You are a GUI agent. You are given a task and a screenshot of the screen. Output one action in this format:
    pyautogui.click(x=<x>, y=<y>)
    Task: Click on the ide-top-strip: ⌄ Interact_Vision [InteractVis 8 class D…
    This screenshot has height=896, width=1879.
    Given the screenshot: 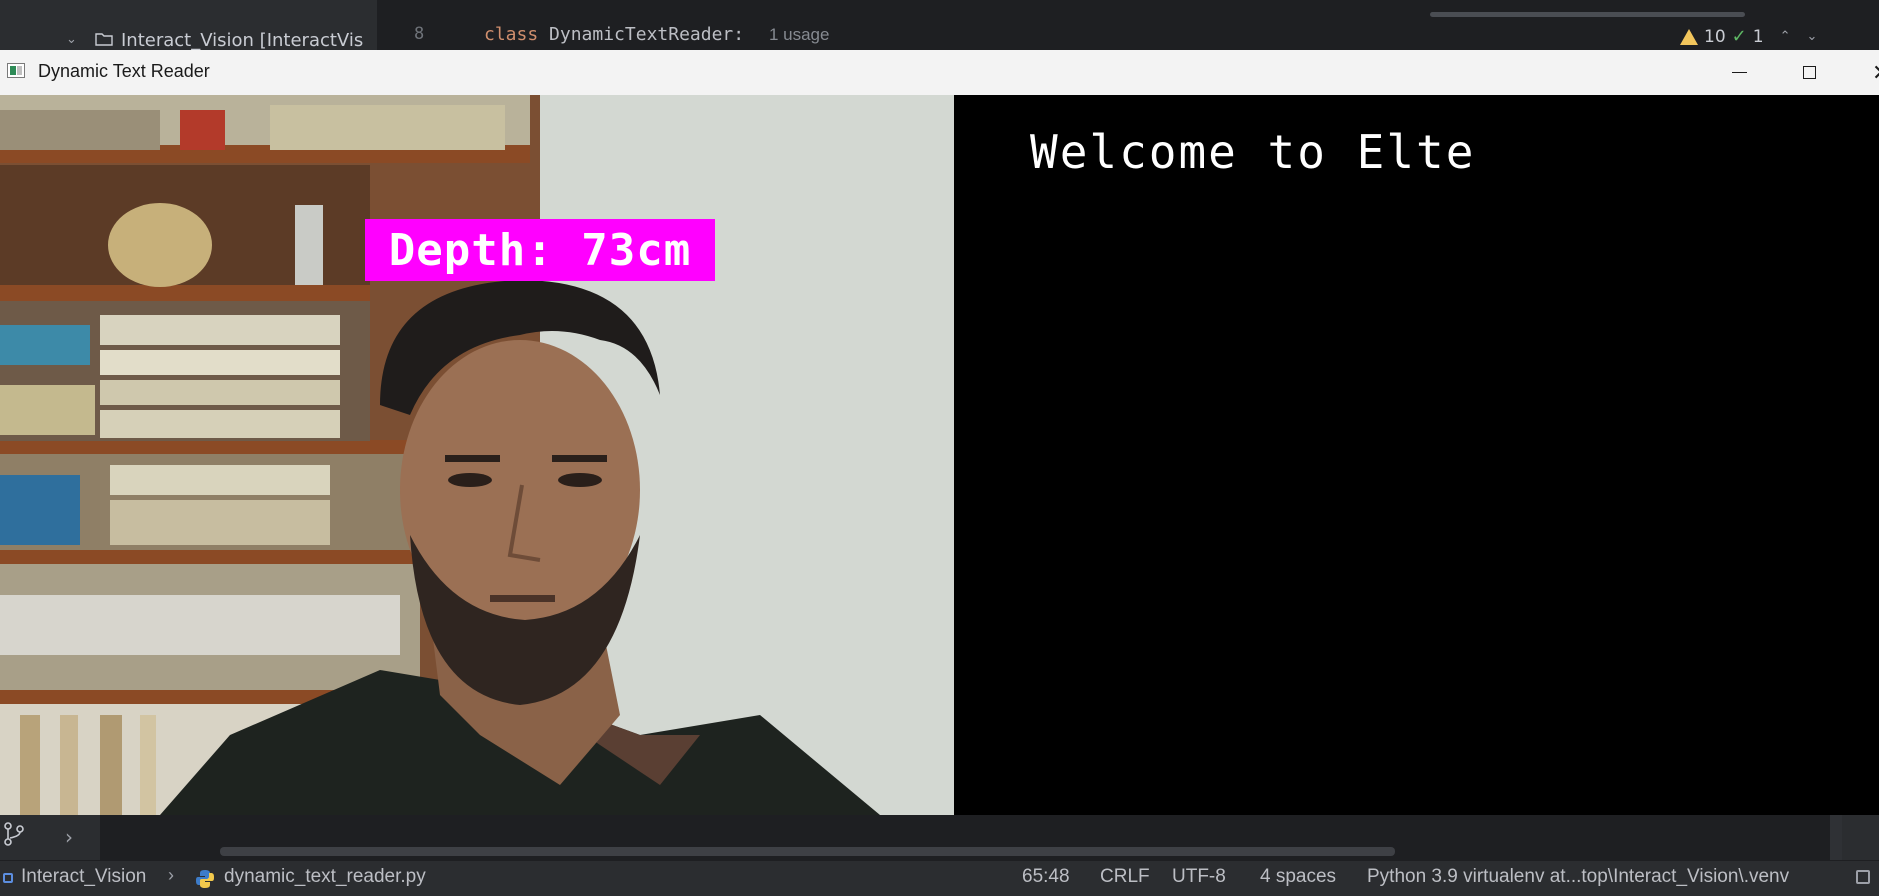 What is the action you would take?
    pyautogui.click(x=939, y=25)
    